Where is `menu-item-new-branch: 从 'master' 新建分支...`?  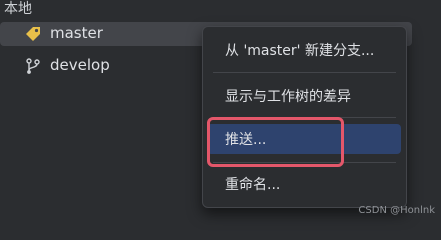
menu-item-new-branch: 从 'master' 新建分支... is located at coordinates (304, 50).